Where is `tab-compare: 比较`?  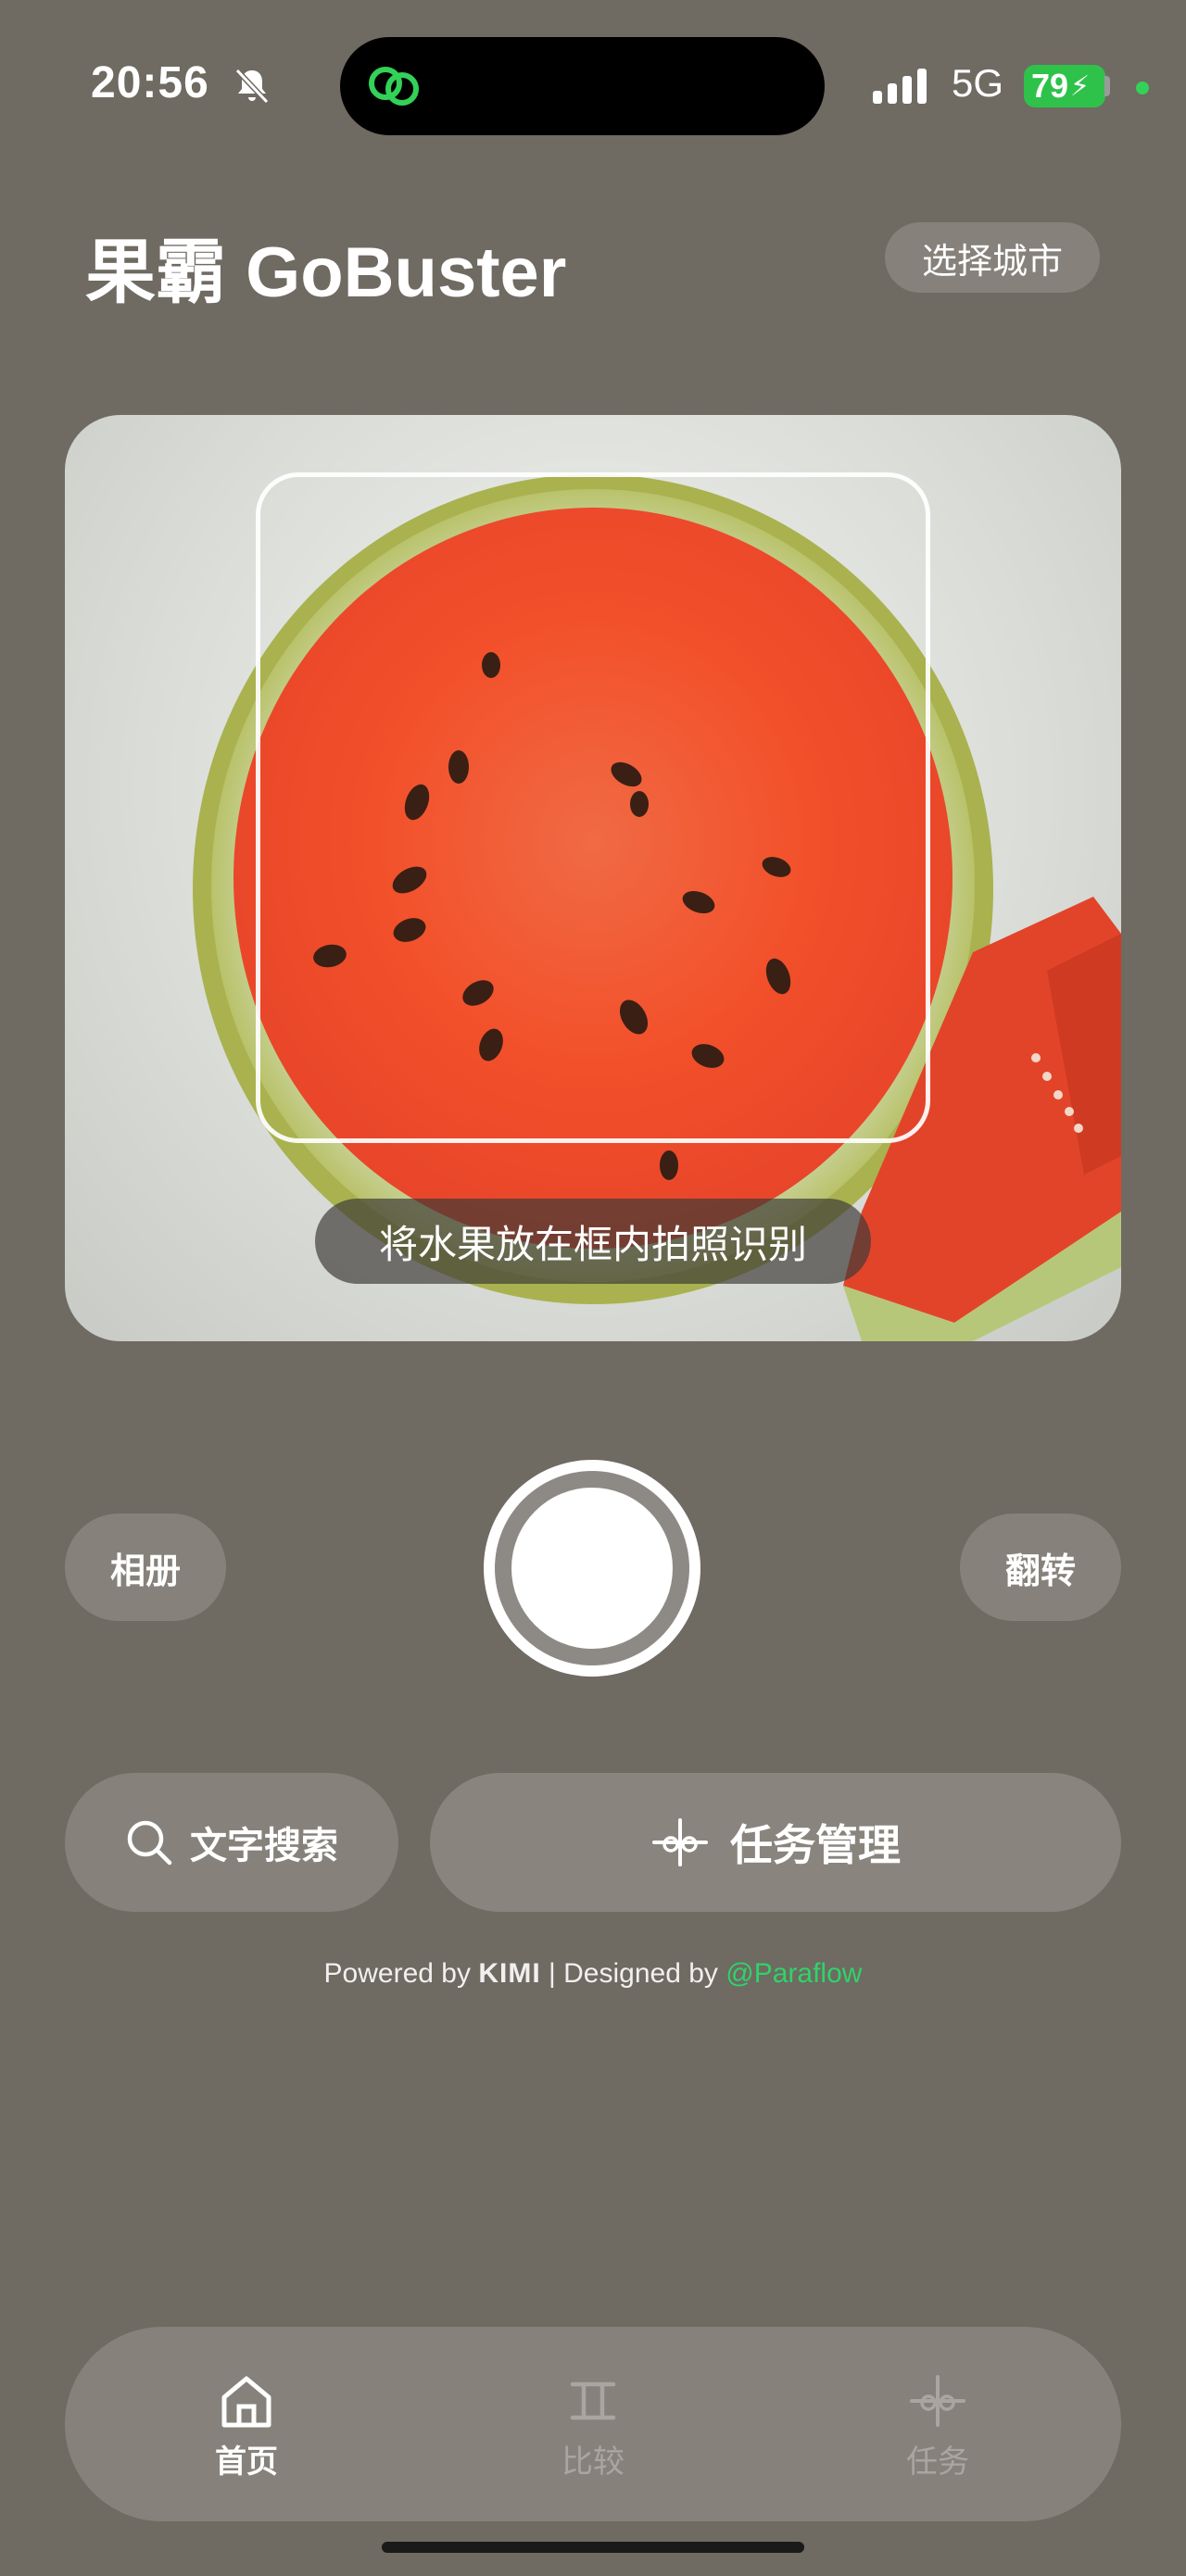 tab-compare: 比较 is located at coordinates (593, 2426).